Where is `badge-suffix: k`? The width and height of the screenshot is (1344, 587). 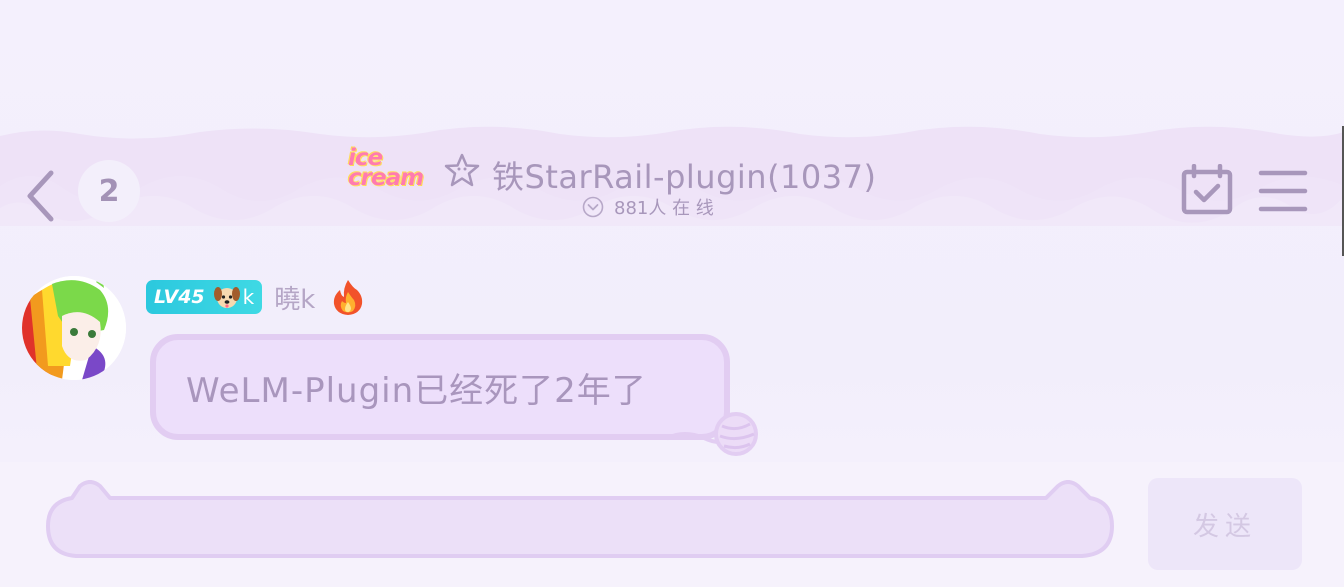 badge-suffix: k is located at coordinates (248, 297).